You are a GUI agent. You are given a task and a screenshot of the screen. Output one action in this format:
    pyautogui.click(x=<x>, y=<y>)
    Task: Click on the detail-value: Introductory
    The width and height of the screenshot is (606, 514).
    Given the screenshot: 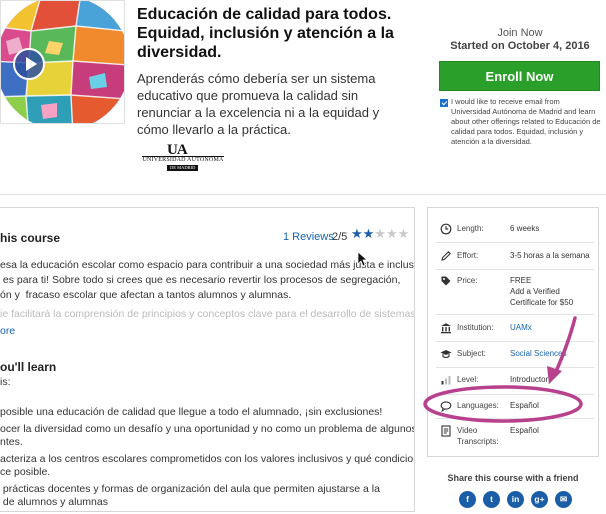 What is the action you would take?
    pyautogui.click(x=531, y=379)
    